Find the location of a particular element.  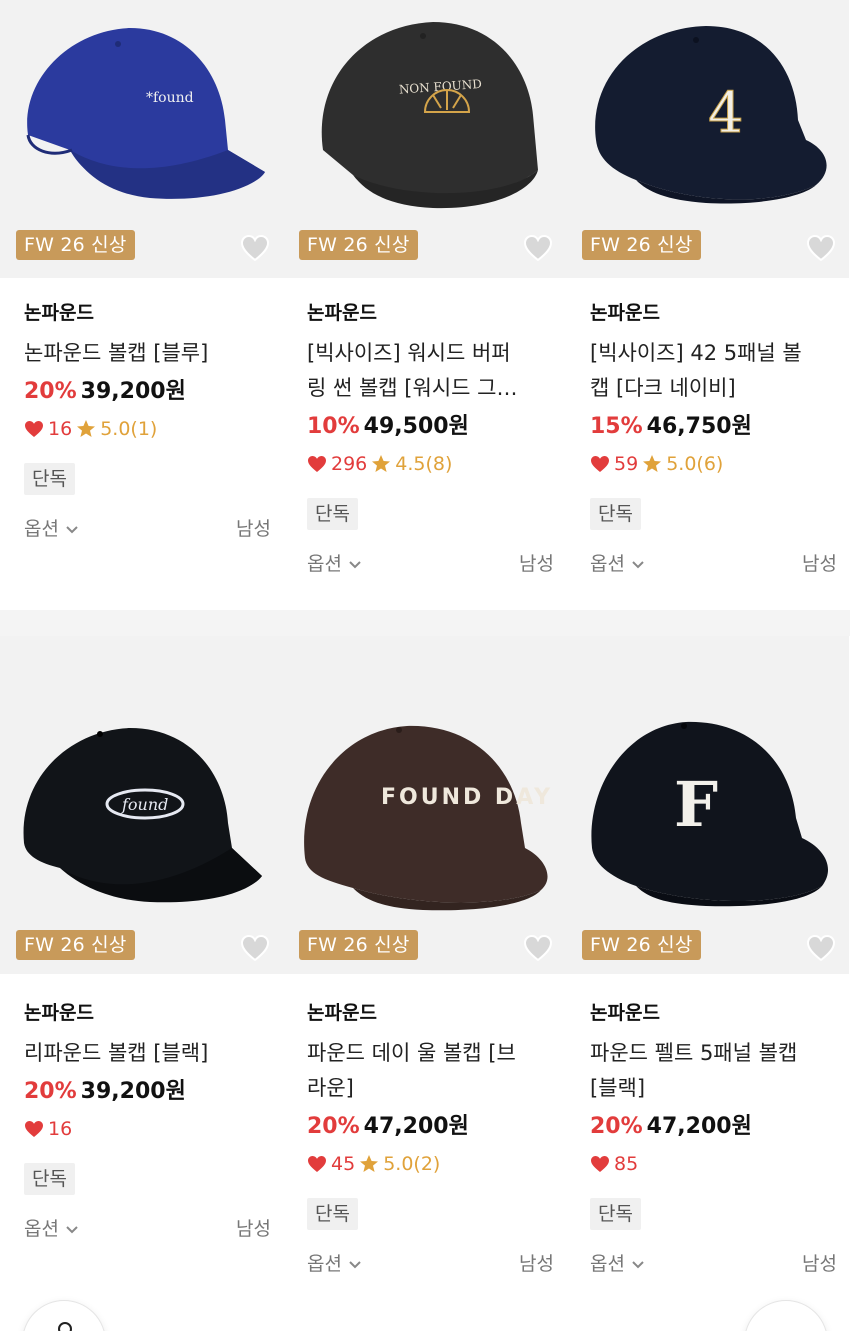

price-line: 10% 49,500원 is located at coordinates (429, 427).